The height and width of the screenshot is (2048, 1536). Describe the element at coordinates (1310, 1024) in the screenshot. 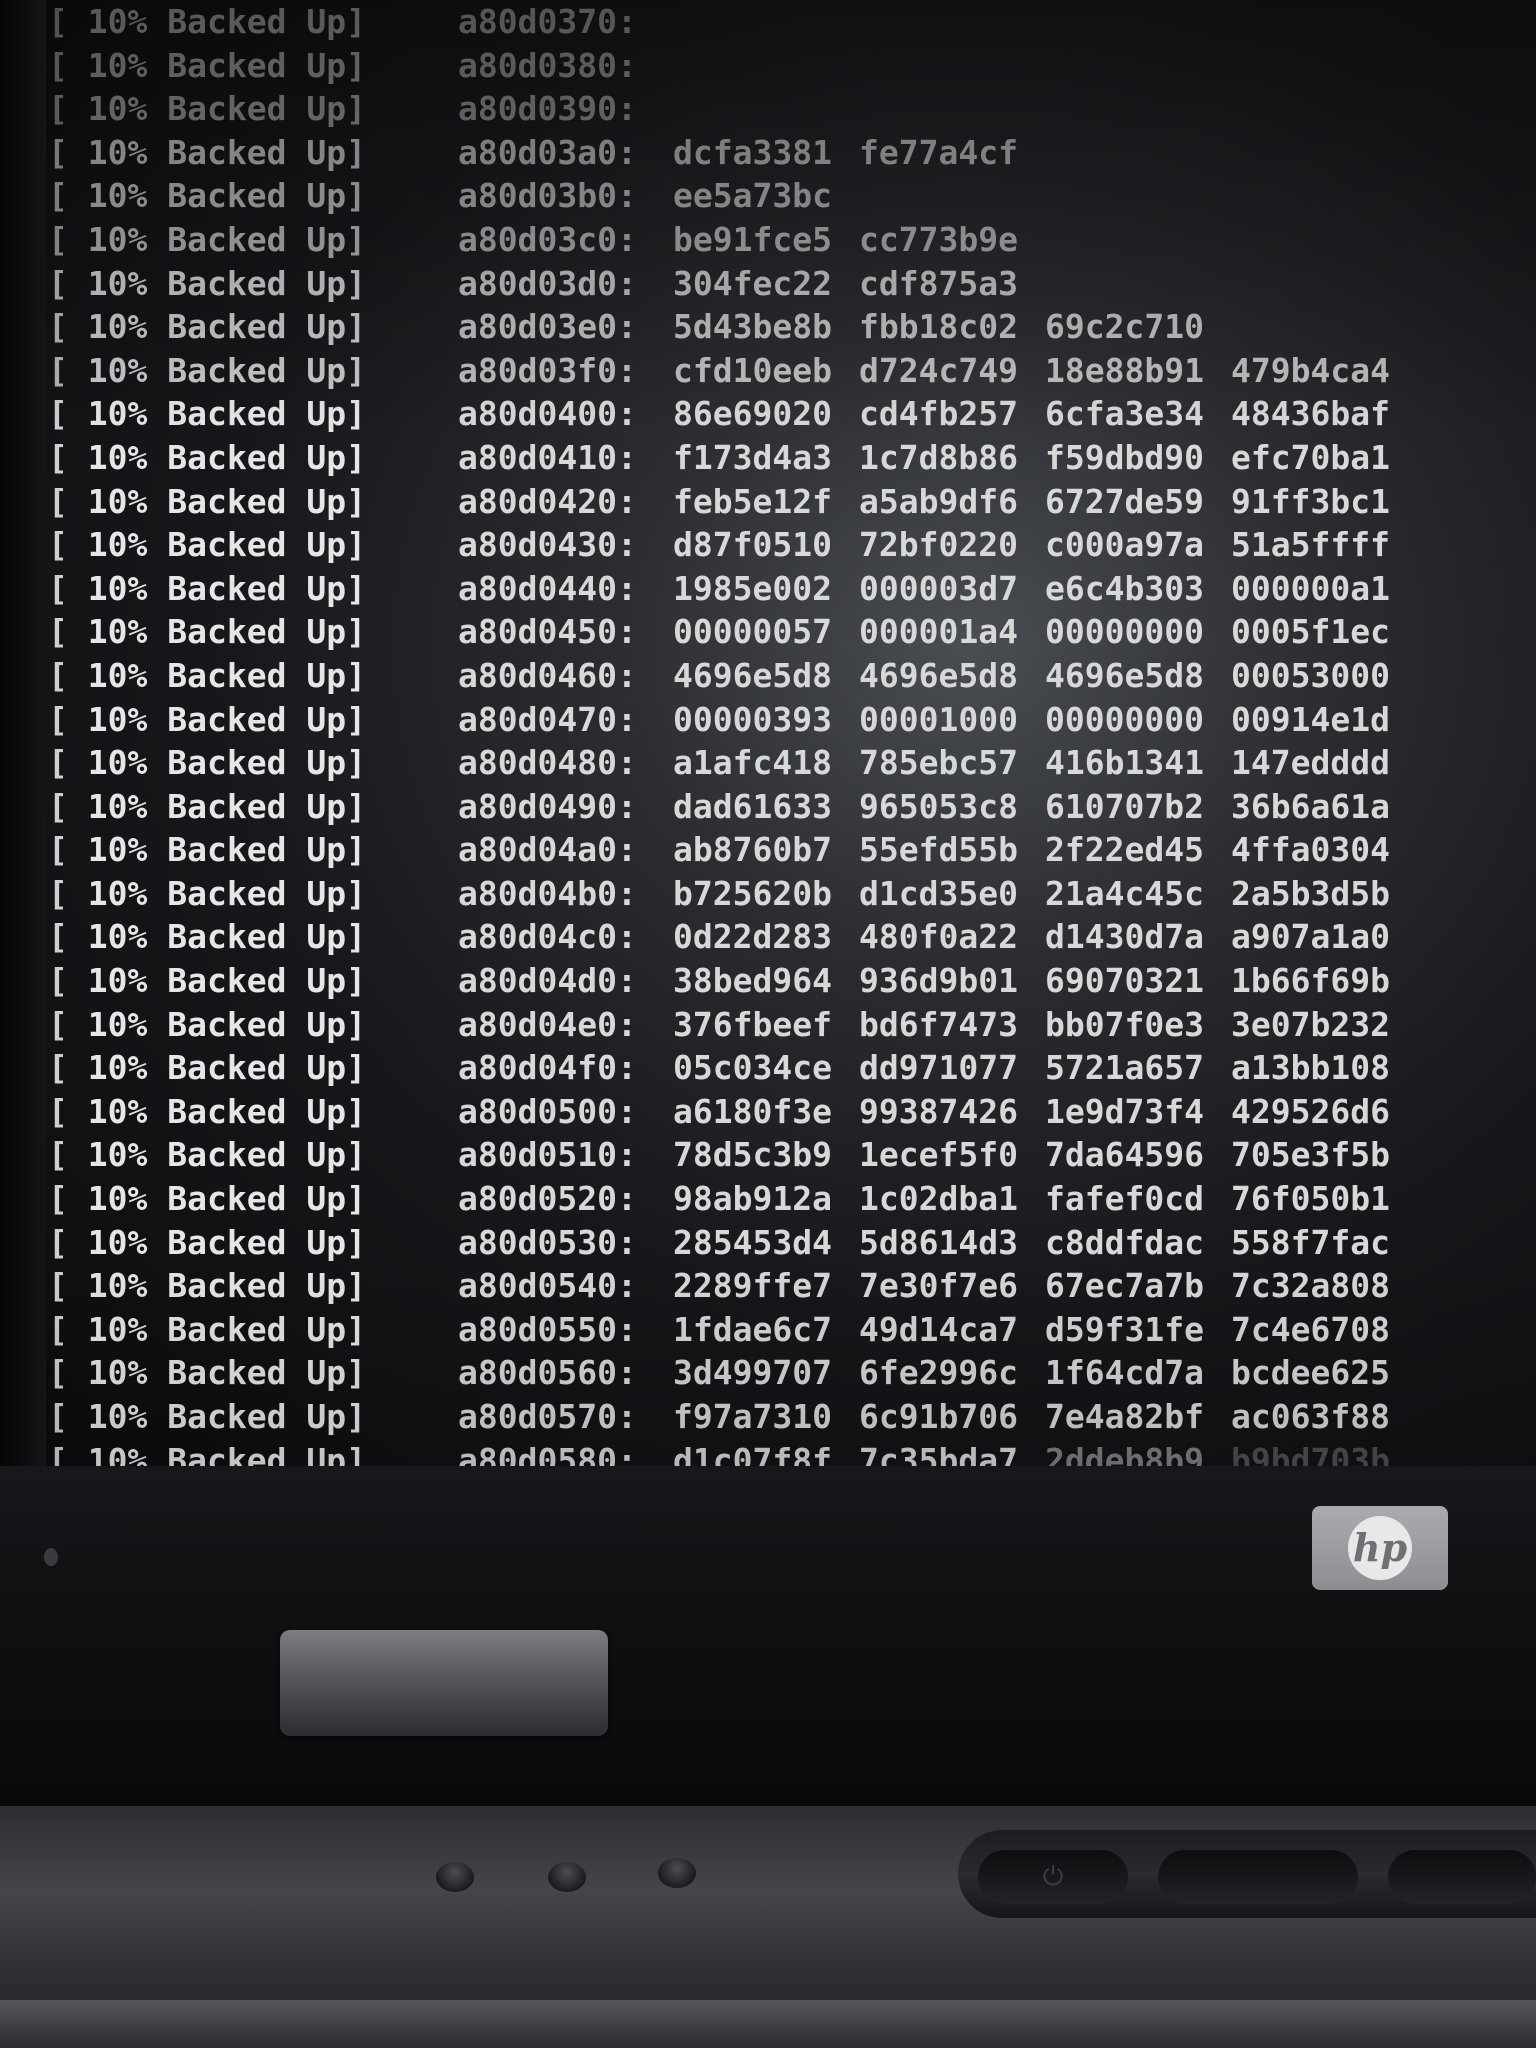

I see `hex-word: 3e07b232` at that location.